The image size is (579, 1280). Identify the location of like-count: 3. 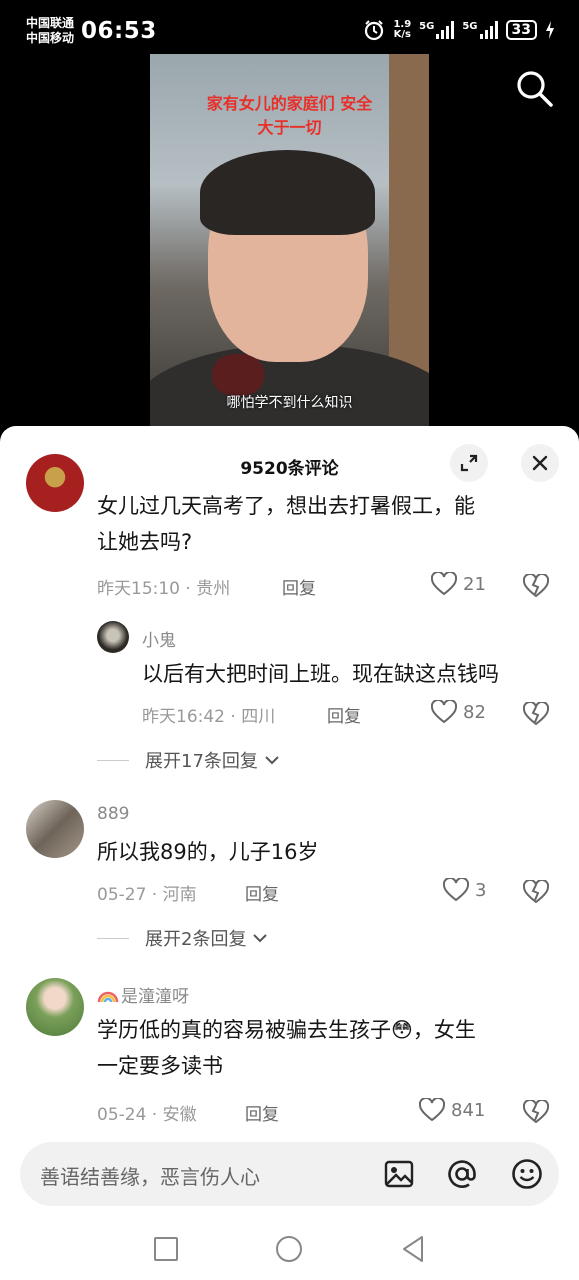
(481, 890).